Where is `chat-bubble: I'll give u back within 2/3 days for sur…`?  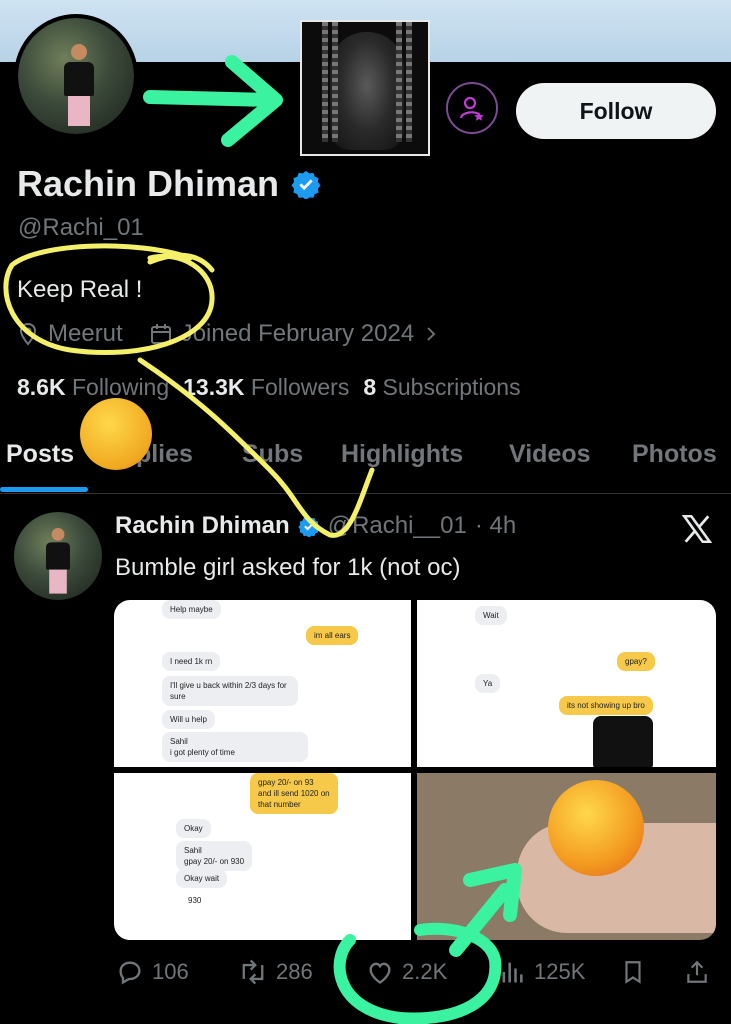 chat-bubble: I'll give u back within 2/3 days for sur… is located at coordinates (230, 691).